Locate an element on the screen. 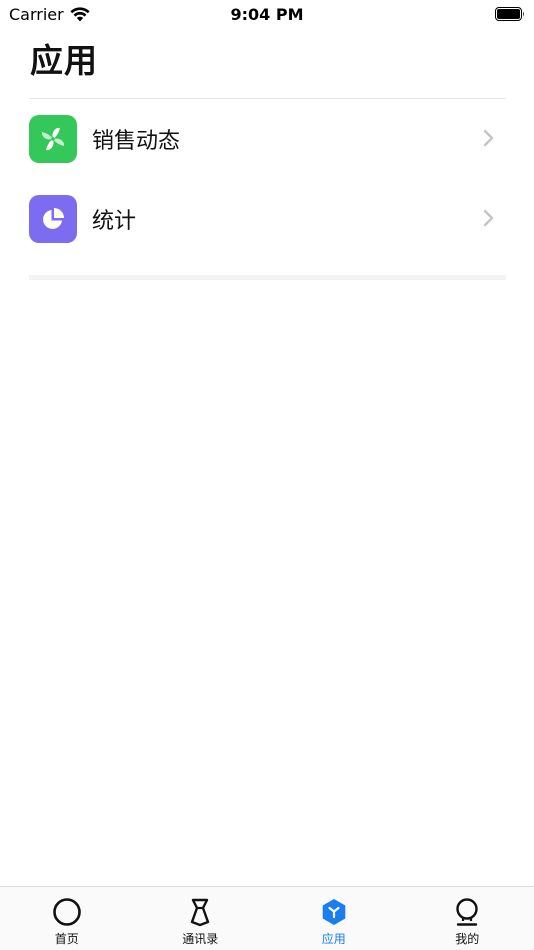 Image resolution: width=534 pixels, height=950 pixels. hexagon-apps-icon is located at coordinates (334, 912).